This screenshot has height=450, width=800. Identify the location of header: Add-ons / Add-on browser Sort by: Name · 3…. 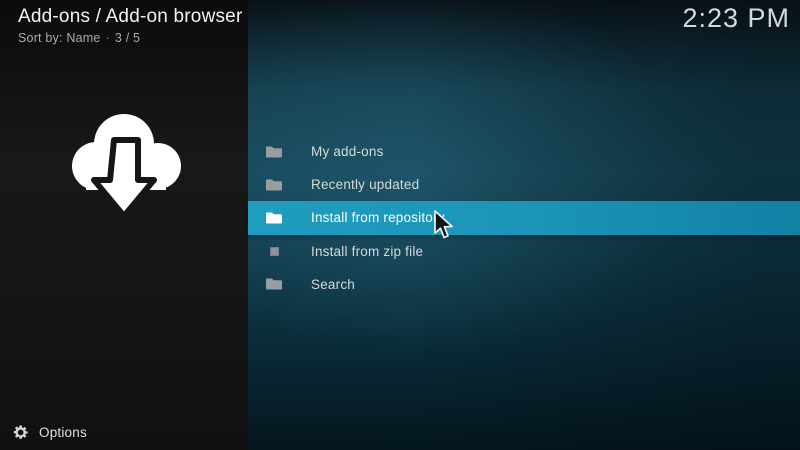
(130, 25).